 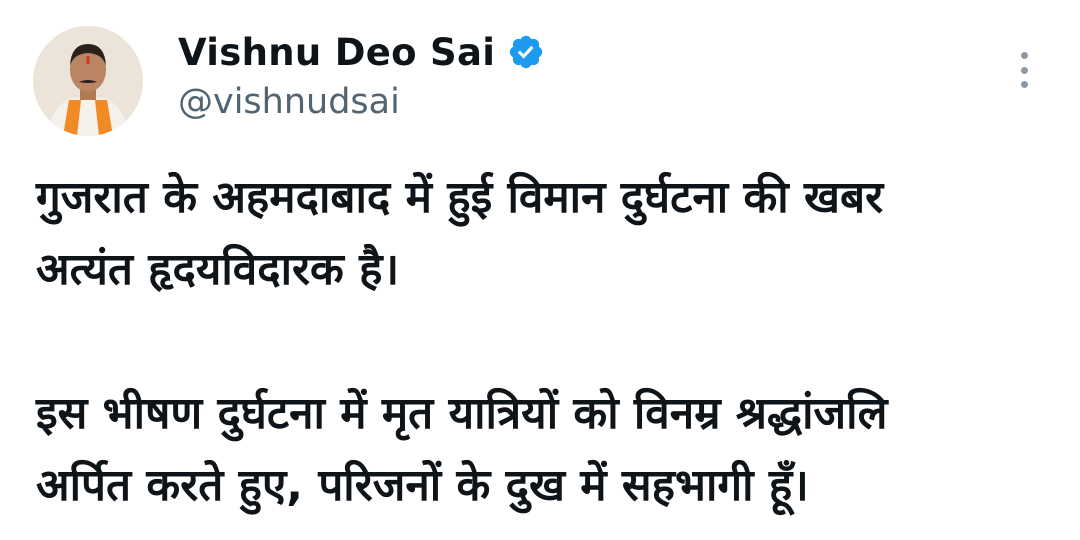 I want to click on verified-badge-icon, so click(x=526, y=52).